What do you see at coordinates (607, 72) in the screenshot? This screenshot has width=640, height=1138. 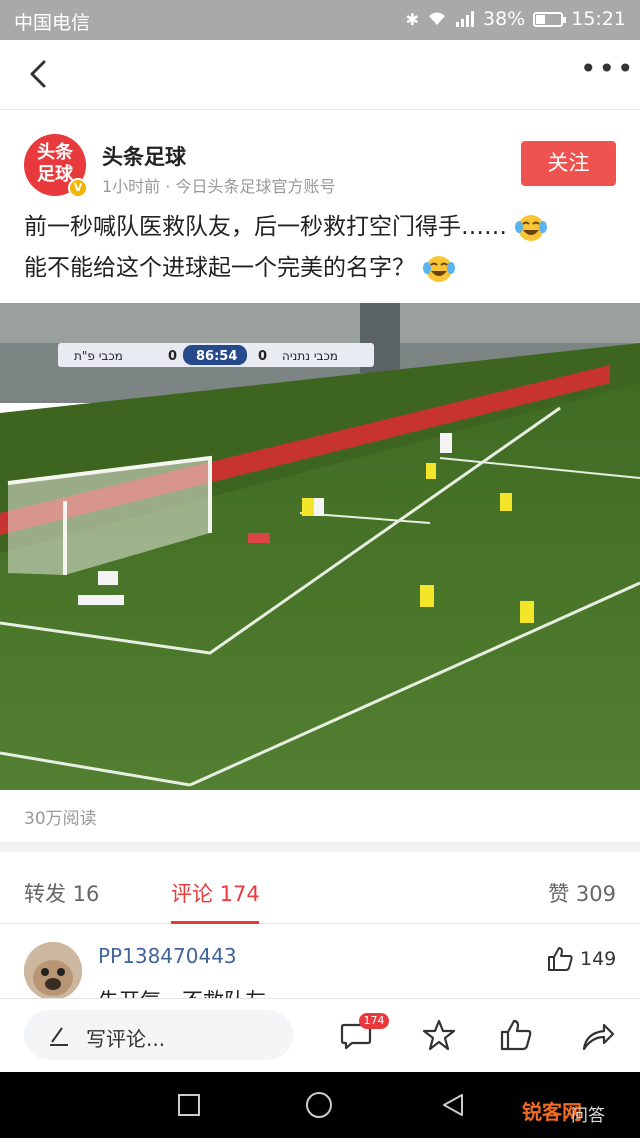 I see `more-dots-icon: •••` at bounding box center [607, 72].